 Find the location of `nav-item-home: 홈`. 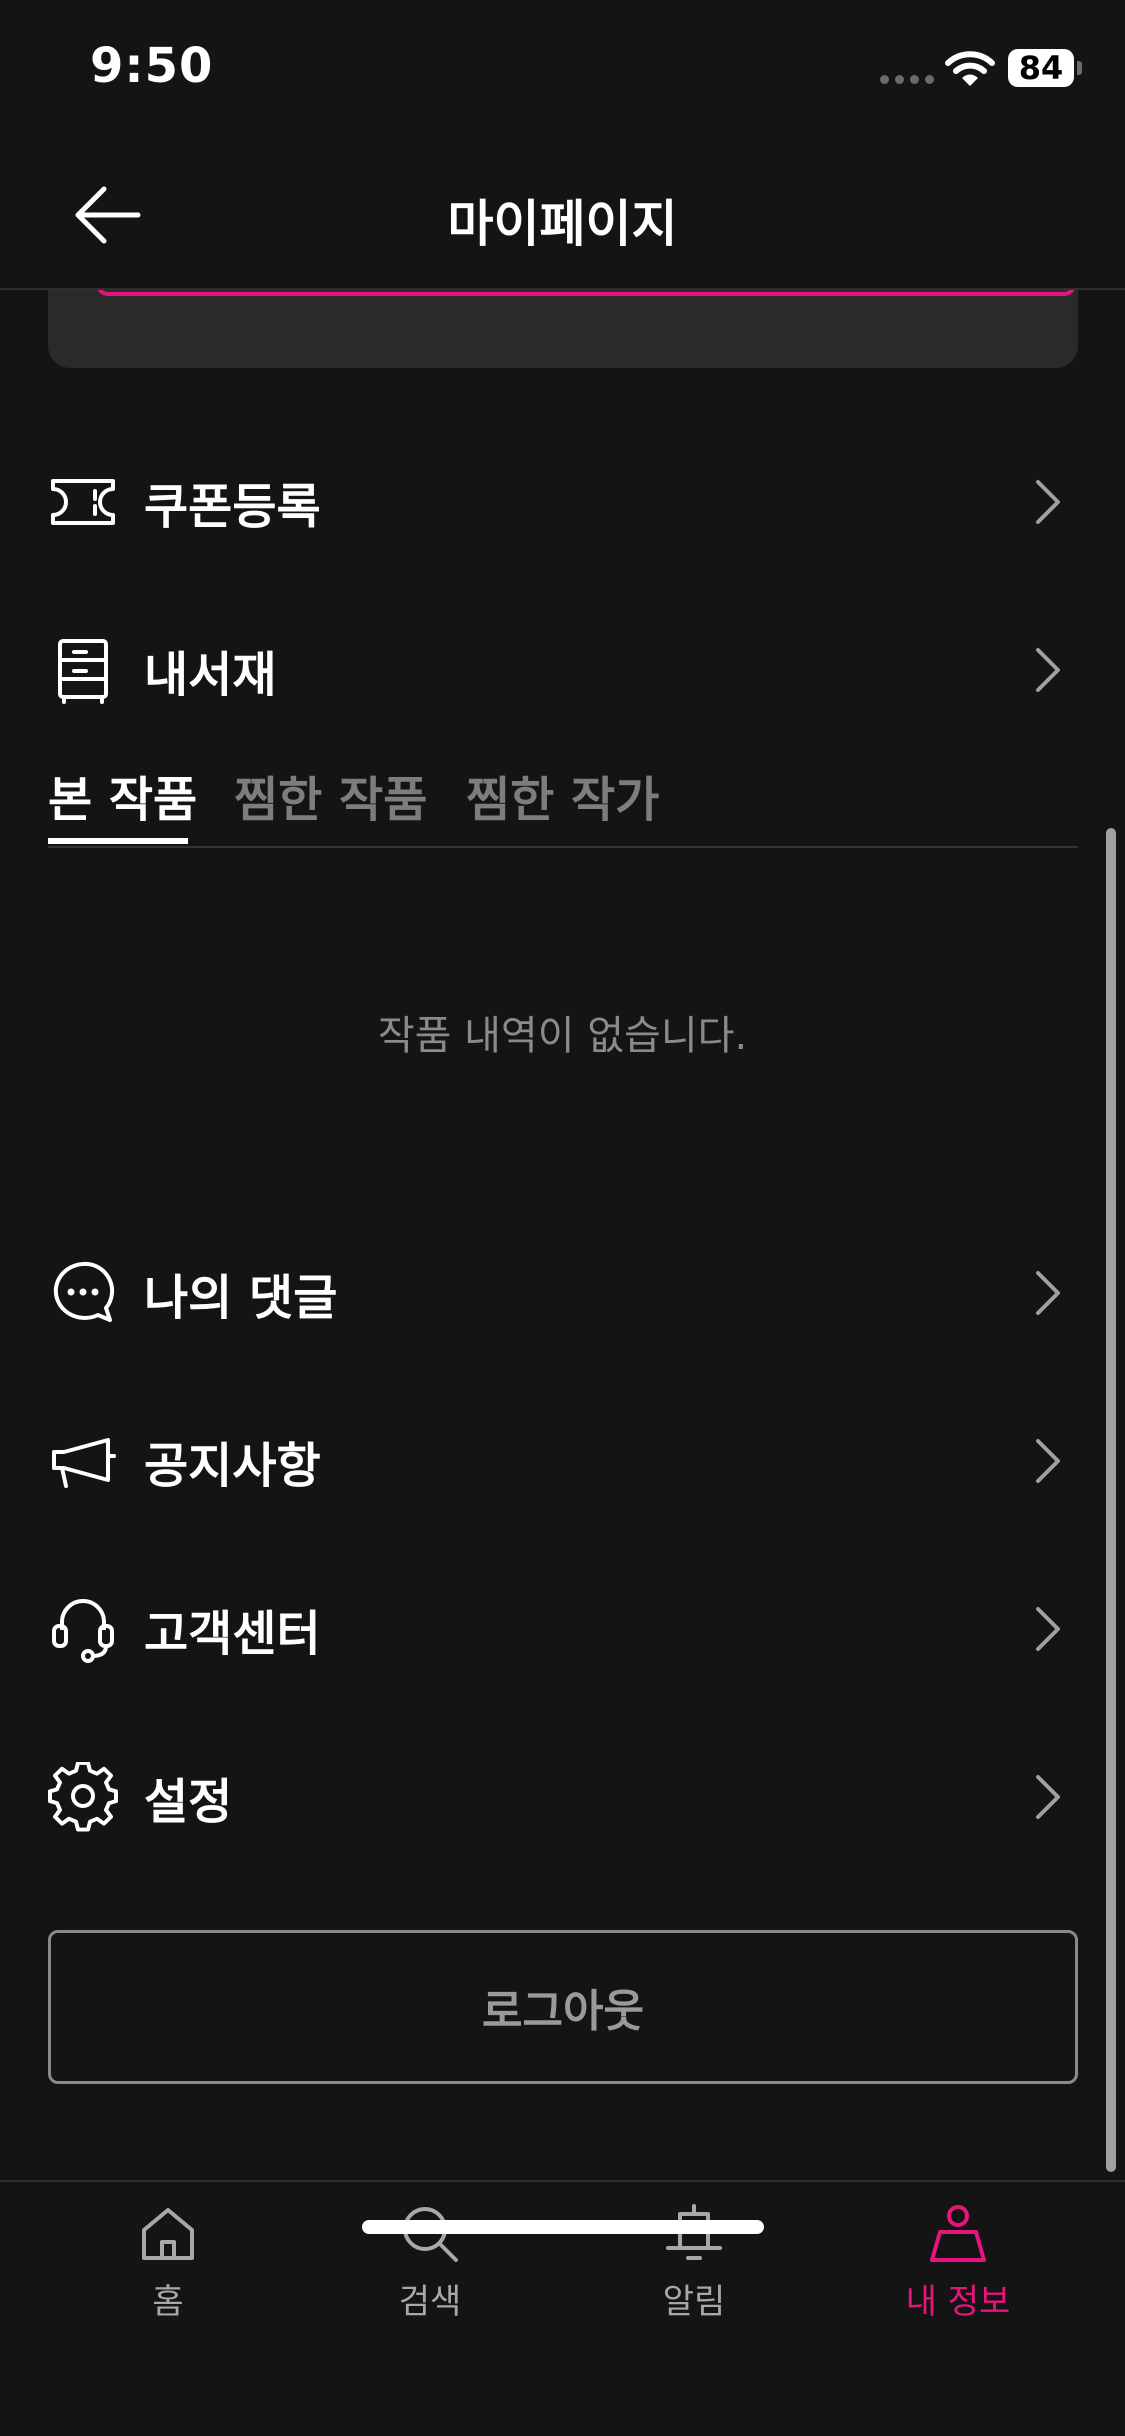

nav-item-home: 홈 is located at coordinates (168, 2267).